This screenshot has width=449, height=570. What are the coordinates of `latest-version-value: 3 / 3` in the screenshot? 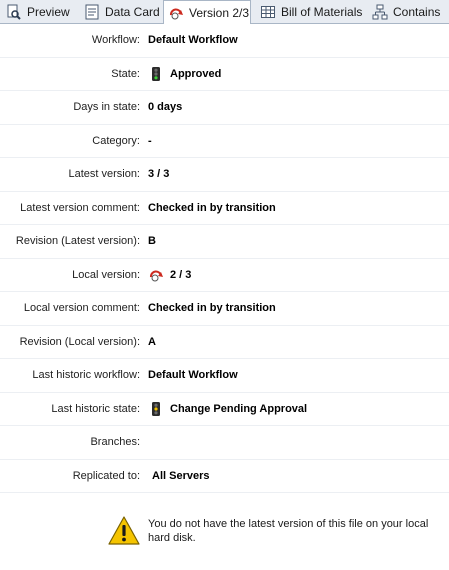 It's located at (159, 174).